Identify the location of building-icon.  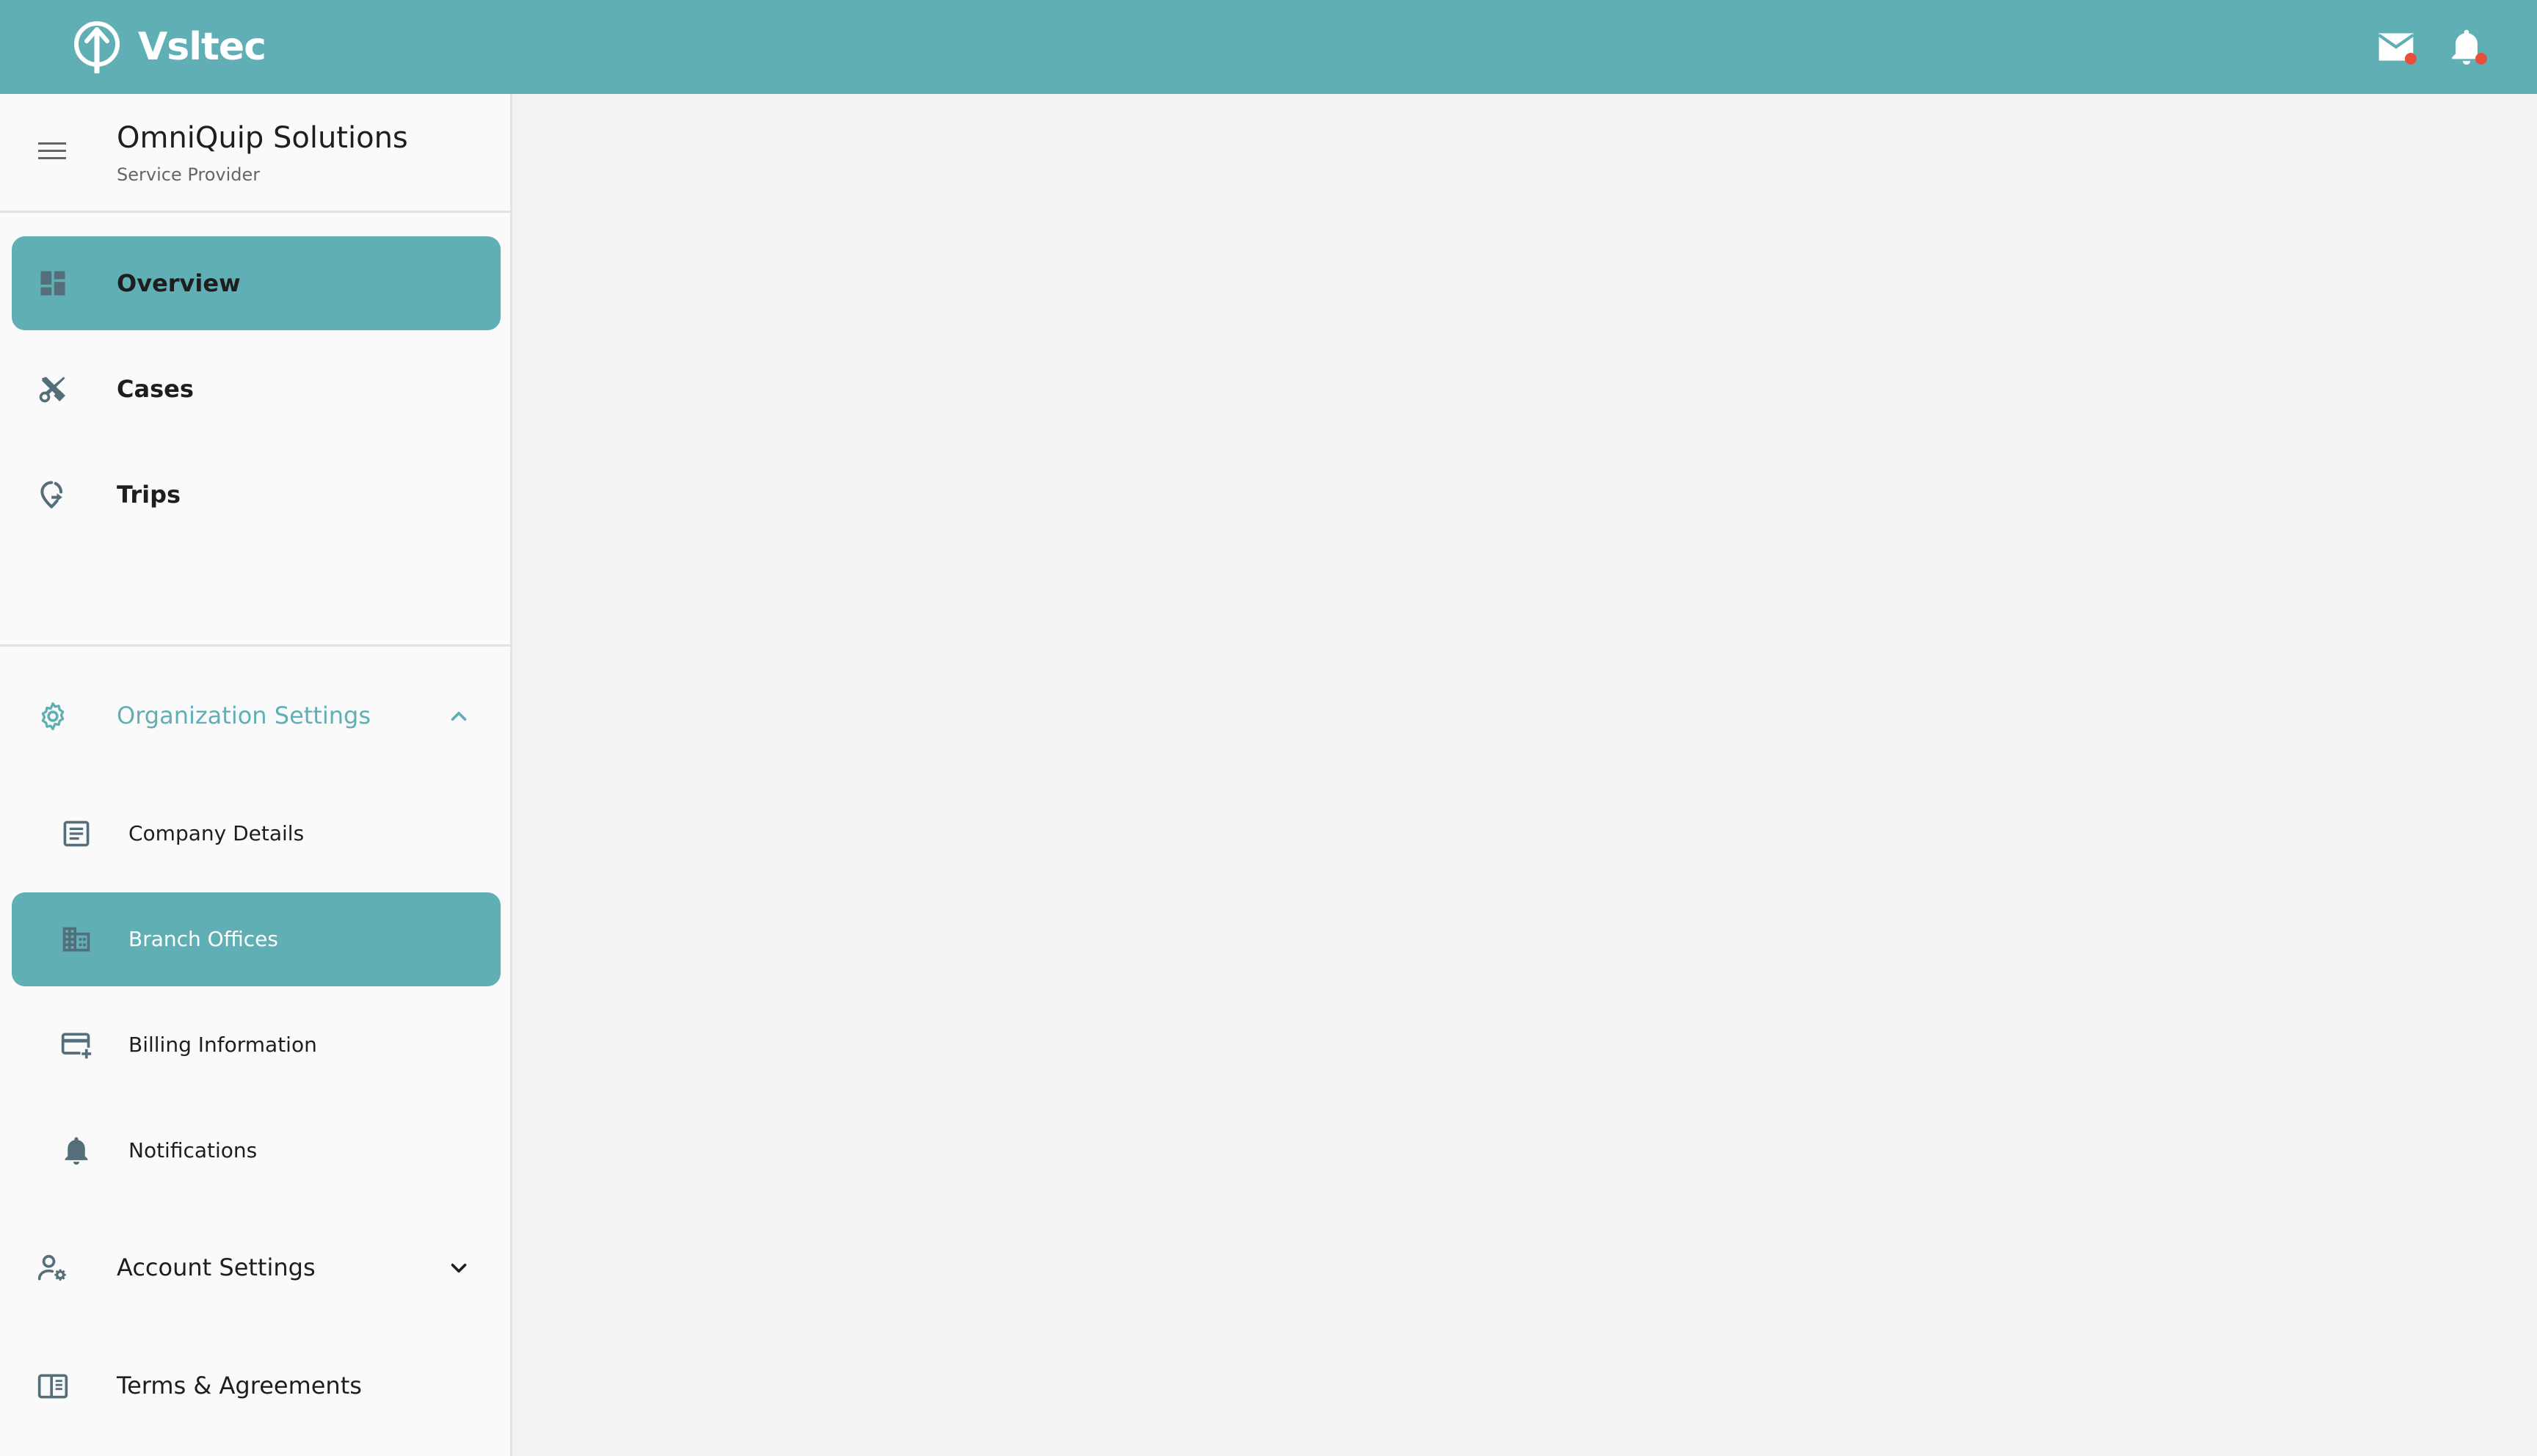
(76, 940).